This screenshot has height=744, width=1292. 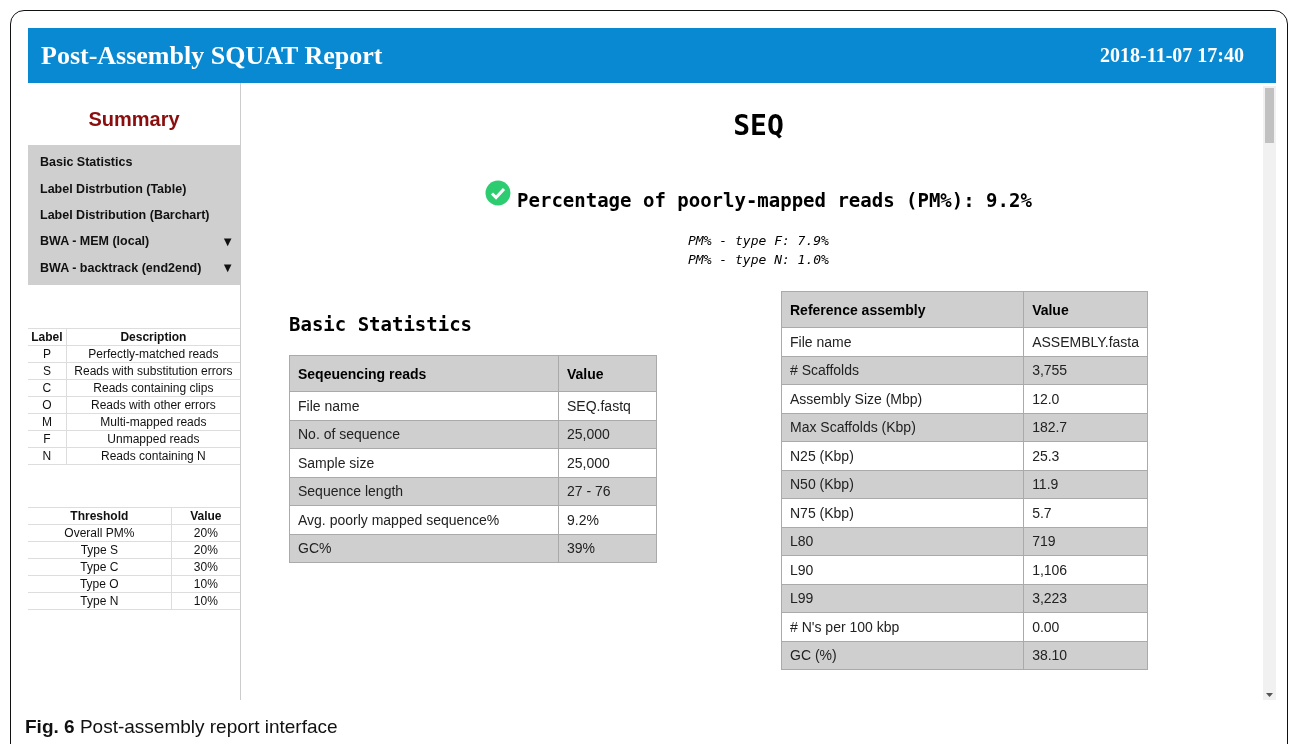 I want to click on table-cell: 30%, so click(x=205, y=567).